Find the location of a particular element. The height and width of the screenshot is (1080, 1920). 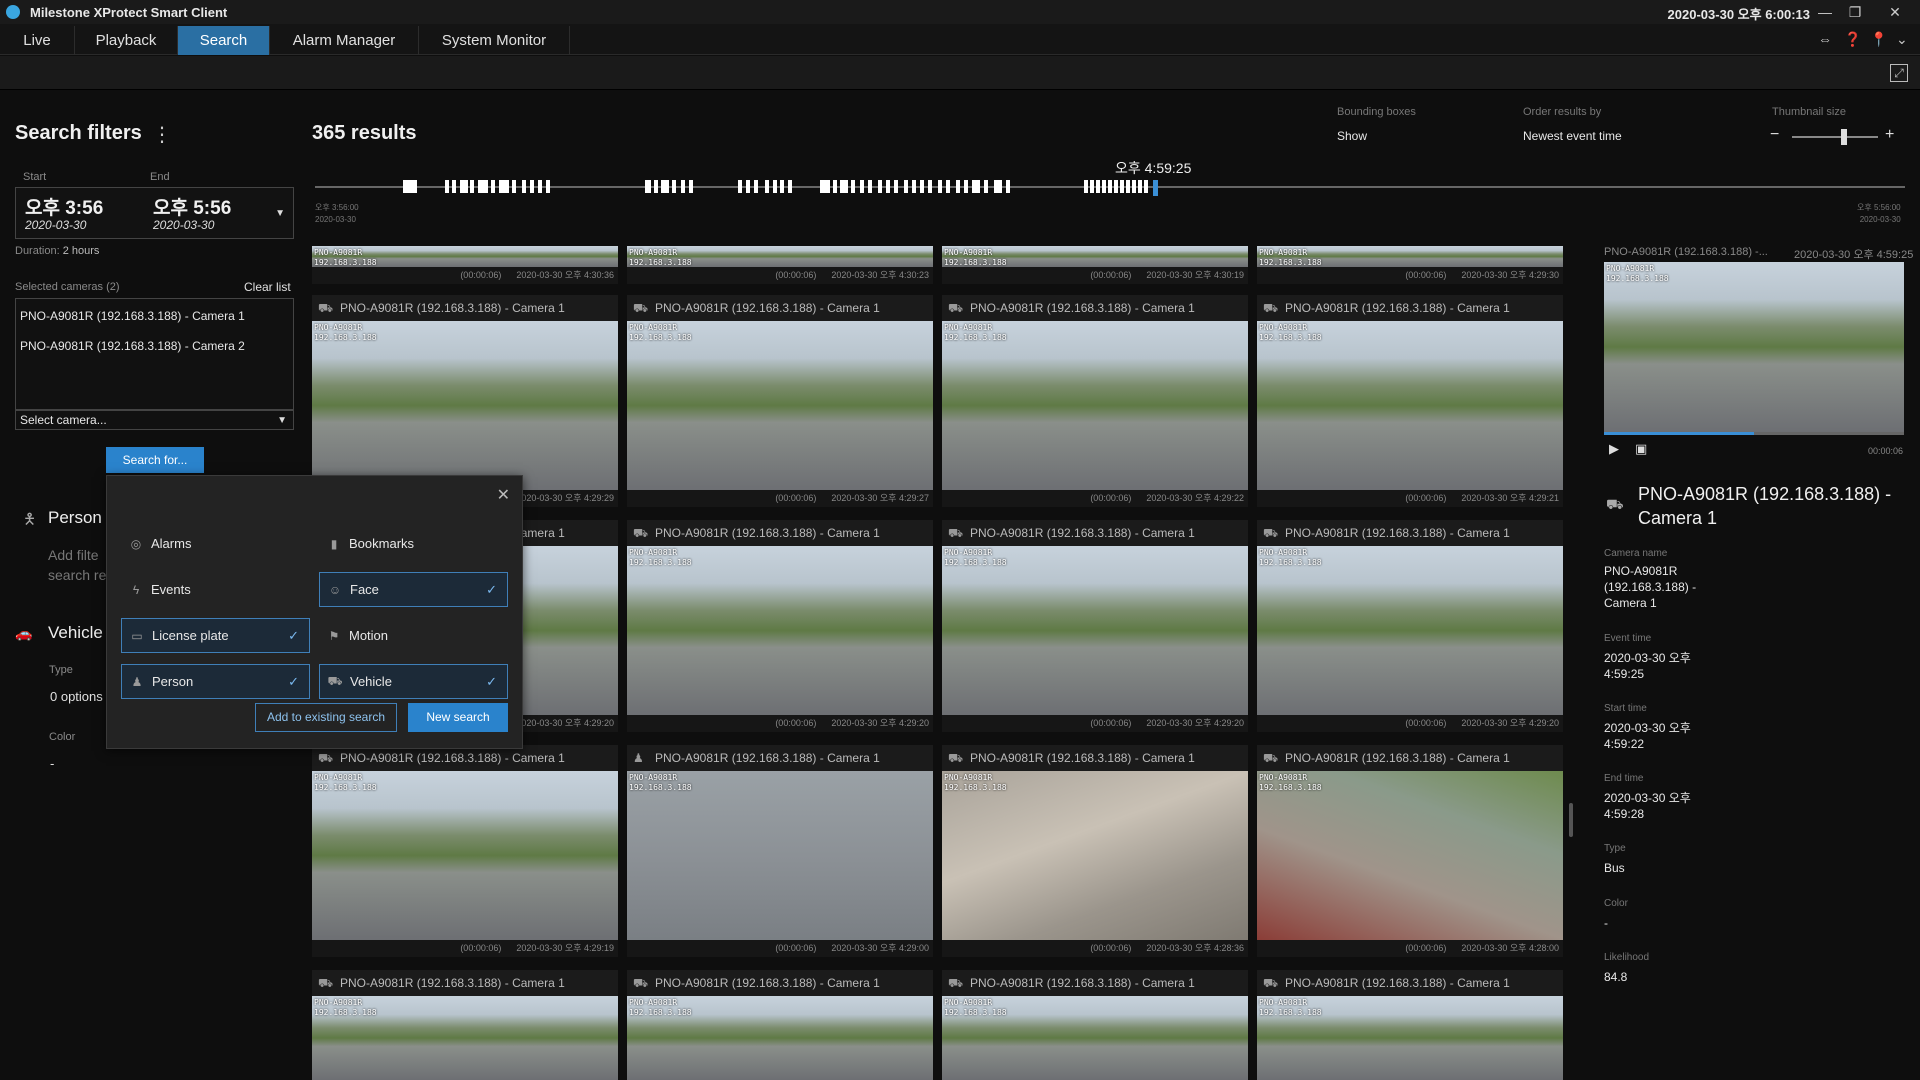

restore-icon: ❐ is located at coordinates (1855, 12).